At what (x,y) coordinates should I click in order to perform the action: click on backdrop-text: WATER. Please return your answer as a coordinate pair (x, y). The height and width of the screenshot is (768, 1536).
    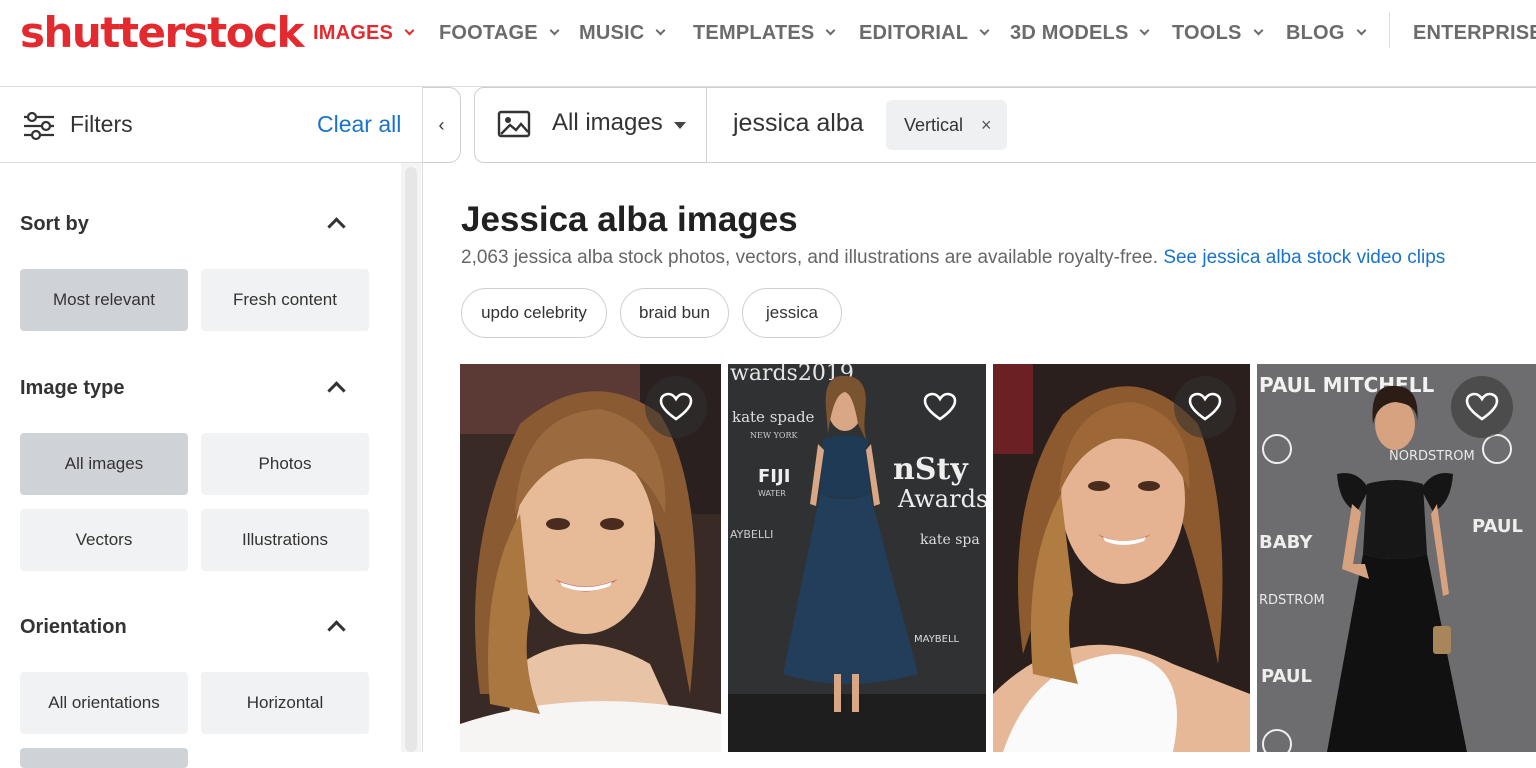
    Looking at the image, I should click on (772, 493).